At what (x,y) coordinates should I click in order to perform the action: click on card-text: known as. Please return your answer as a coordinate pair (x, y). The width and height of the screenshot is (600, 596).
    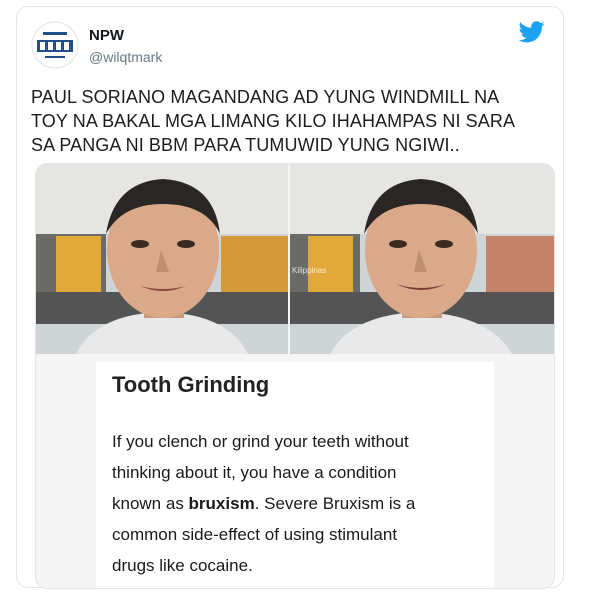
    Looking at the image, I should click on (150, 503).